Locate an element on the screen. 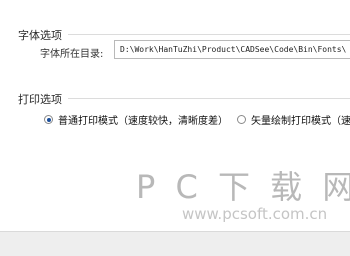  bottom-bar is located at coordinates (175, 243).